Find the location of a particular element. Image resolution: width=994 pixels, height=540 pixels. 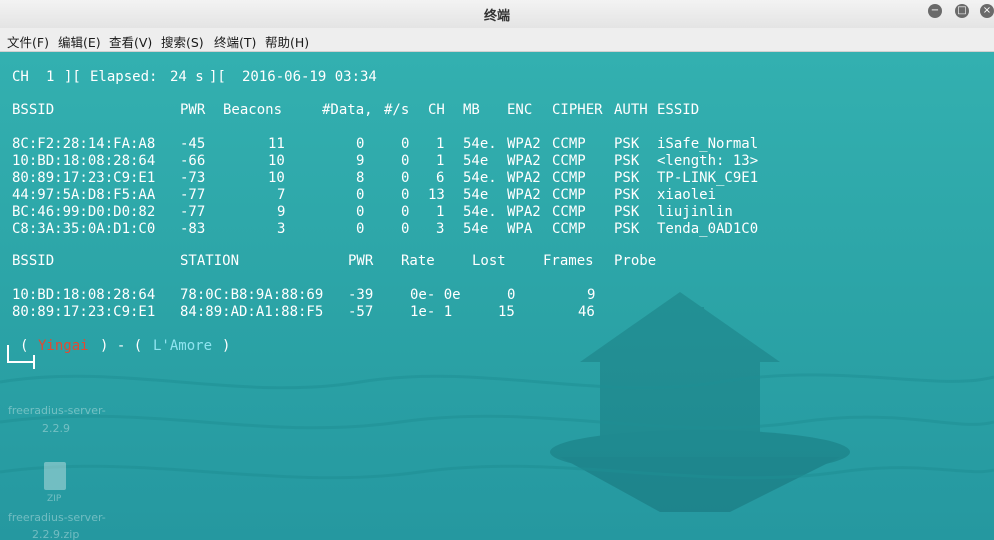

window-title: 终端 is located at coordinates (496, 16).